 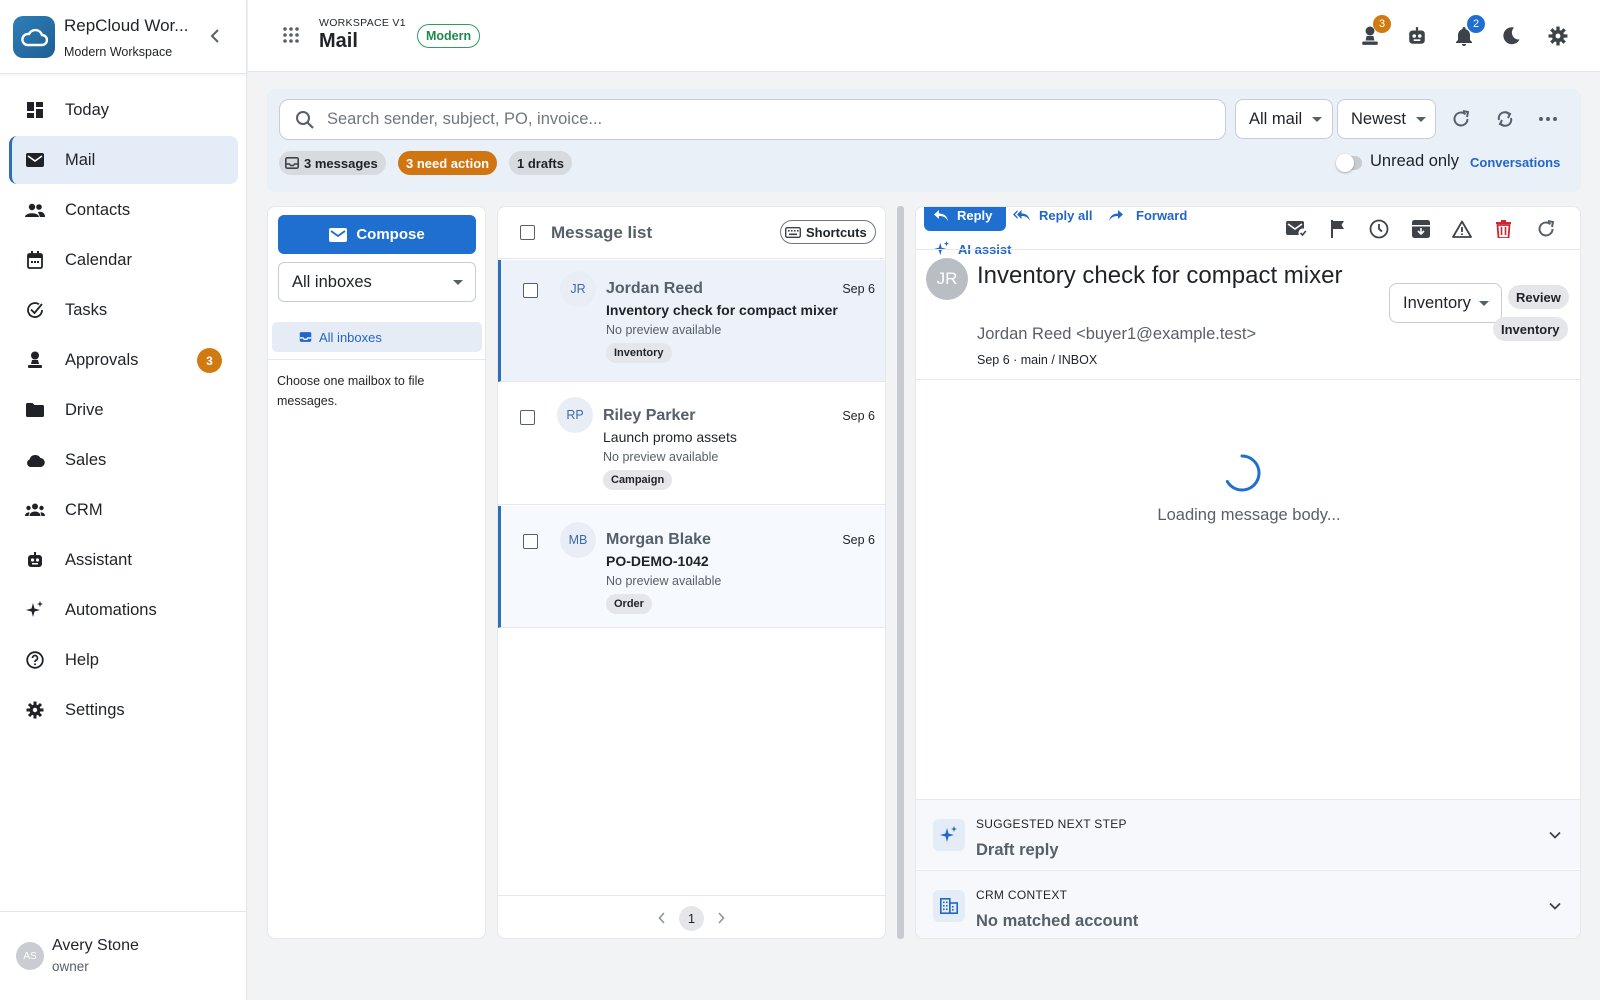 What do you see at coordinates (578, 540) in the screenshot?
I see `sender-avatar: MB` at bounding box center [578, 540].